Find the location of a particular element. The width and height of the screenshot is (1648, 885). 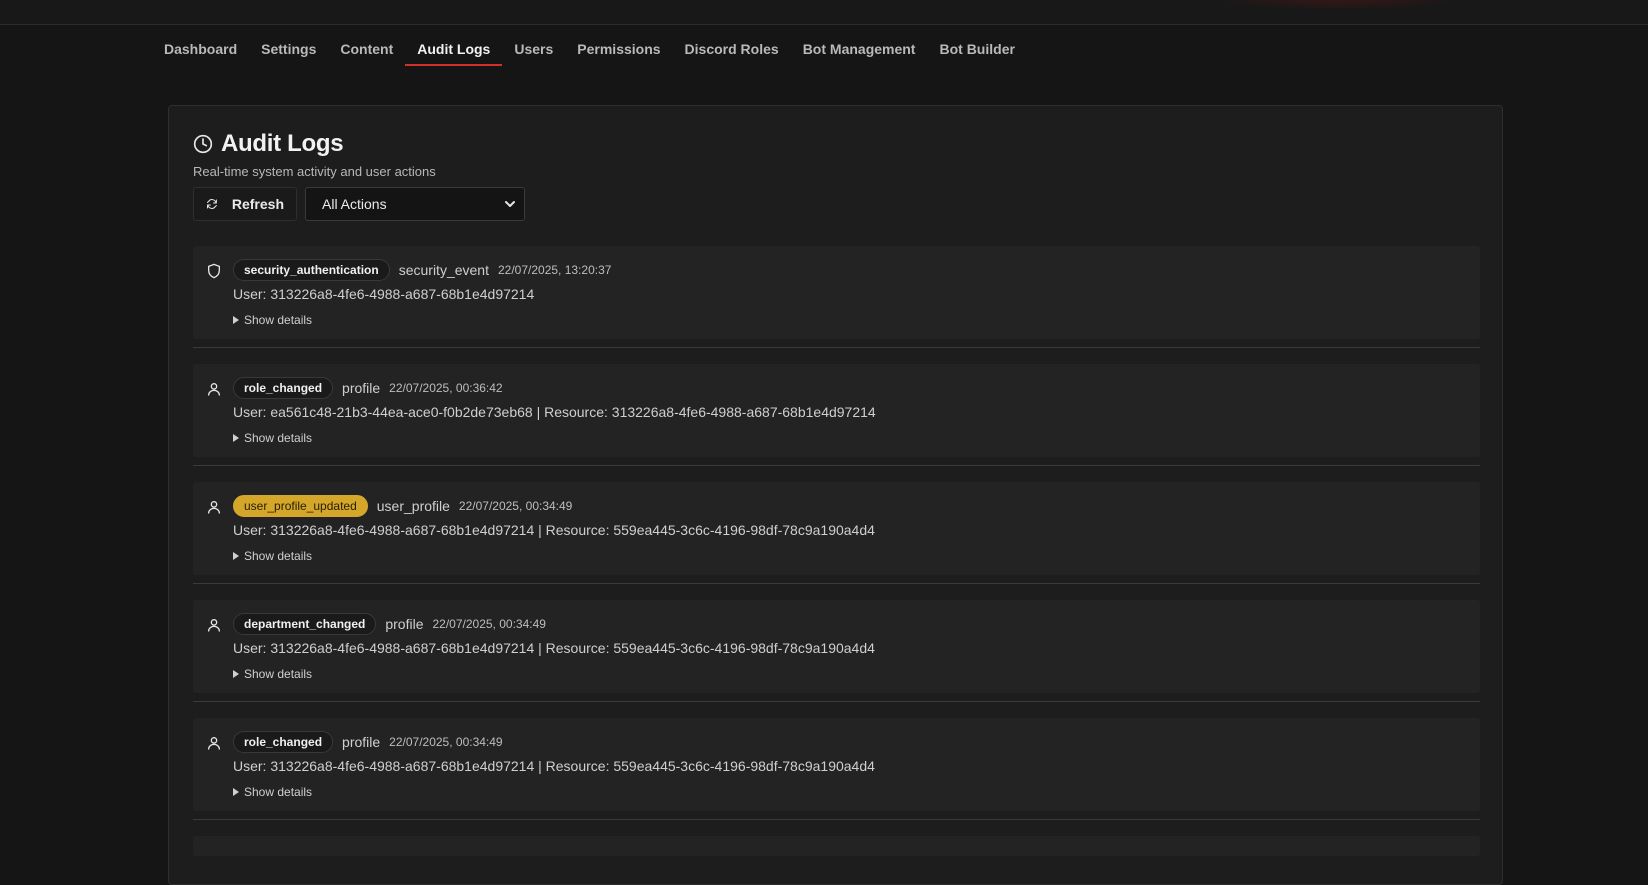

nav-tab-content: Content is located at coordinates (366, 53).